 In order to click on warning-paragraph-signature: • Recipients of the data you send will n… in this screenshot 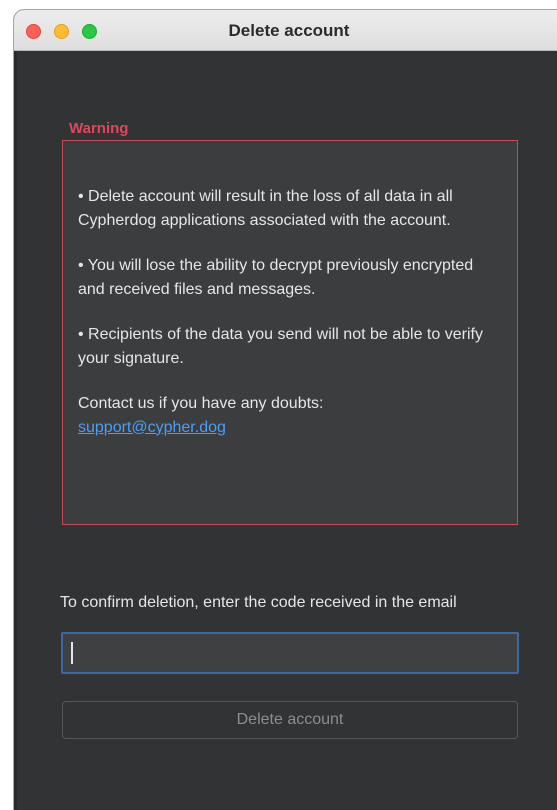, I will do `click(280, 346)`.